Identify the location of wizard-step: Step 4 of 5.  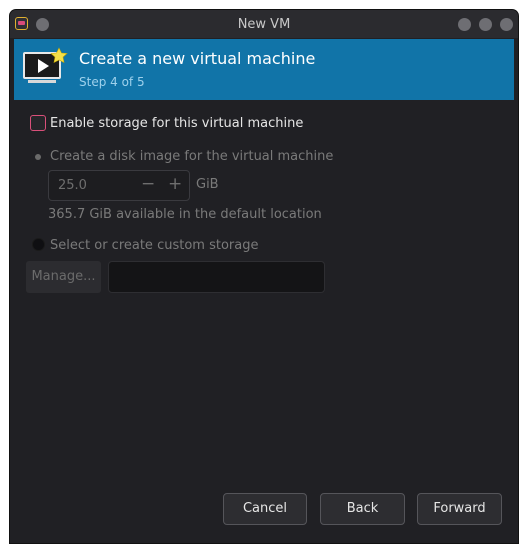
(112, 82).